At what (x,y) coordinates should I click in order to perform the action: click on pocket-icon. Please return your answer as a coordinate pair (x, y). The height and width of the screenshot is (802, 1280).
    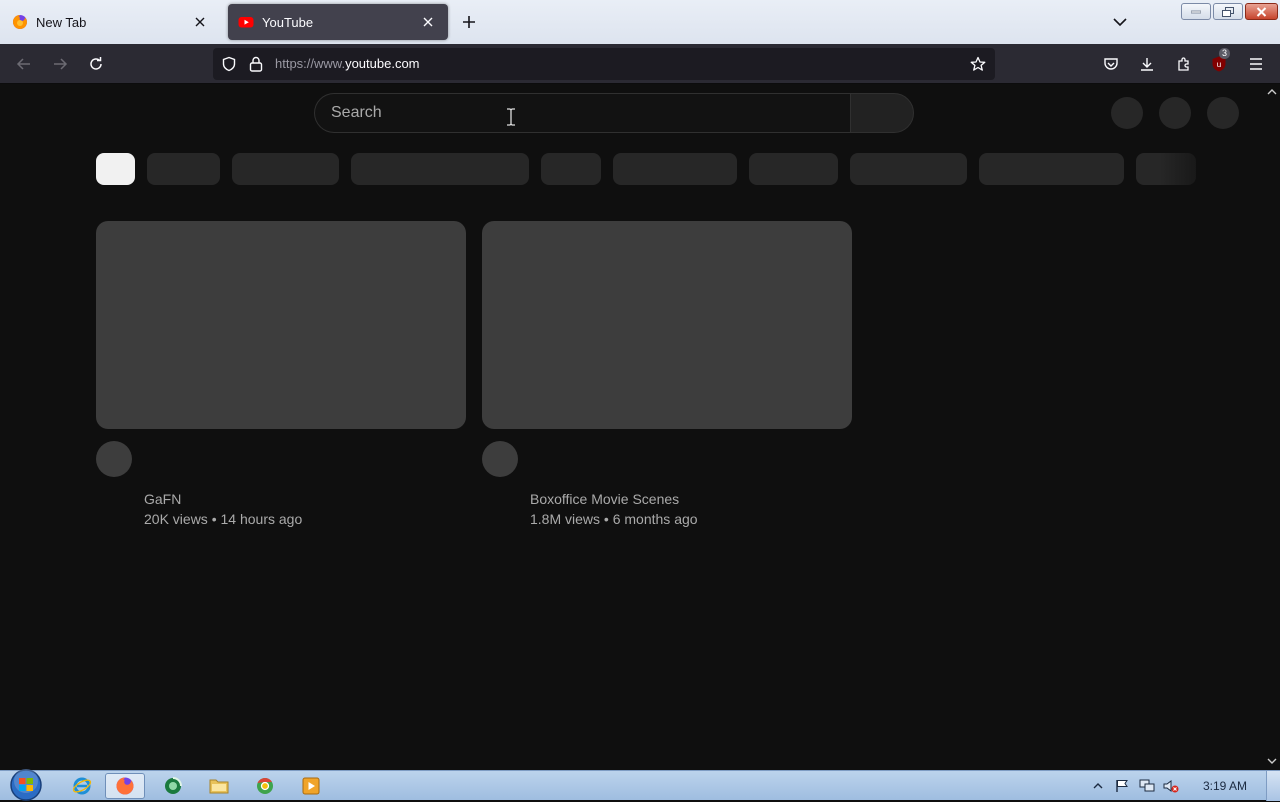
    Looking at the image, I should click on (1111, 64).